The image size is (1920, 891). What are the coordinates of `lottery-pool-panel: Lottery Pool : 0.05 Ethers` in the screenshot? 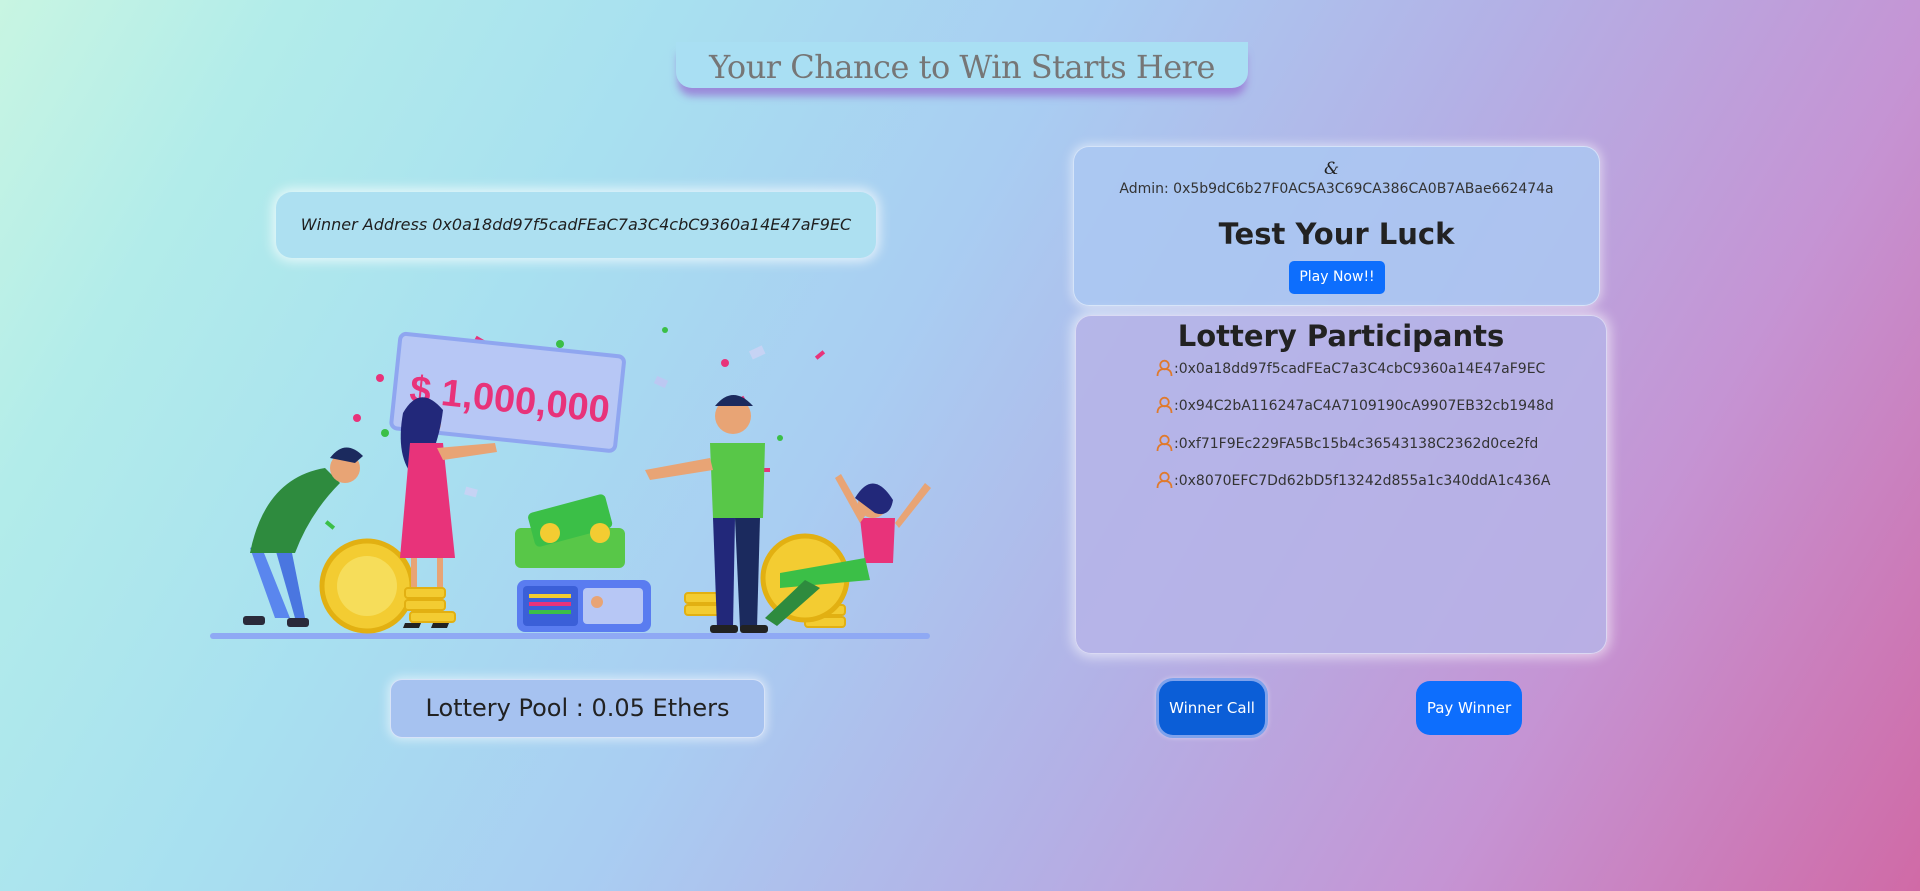 It's located at (577, 708).